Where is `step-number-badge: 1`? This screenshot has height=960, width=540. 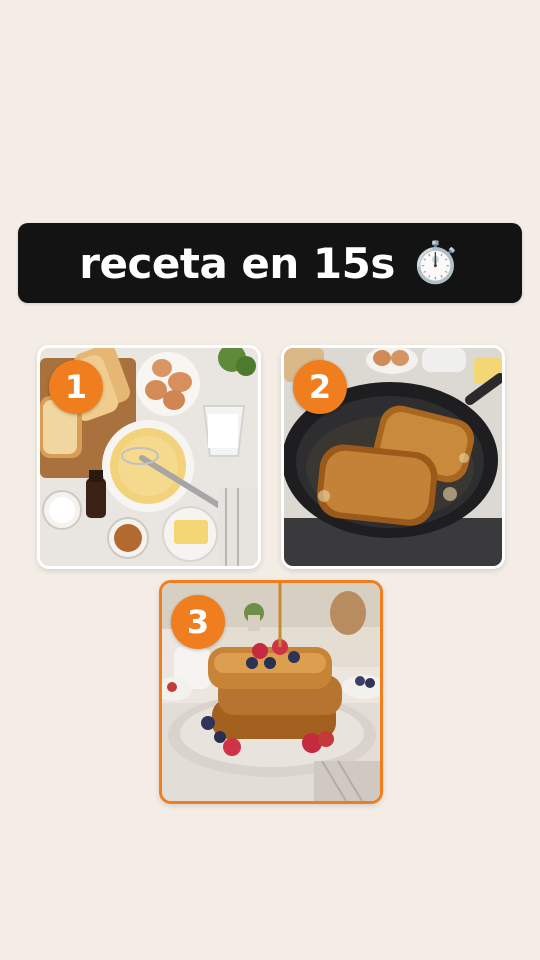 step-number-badge: 1 is located at coordinates (76, 387).